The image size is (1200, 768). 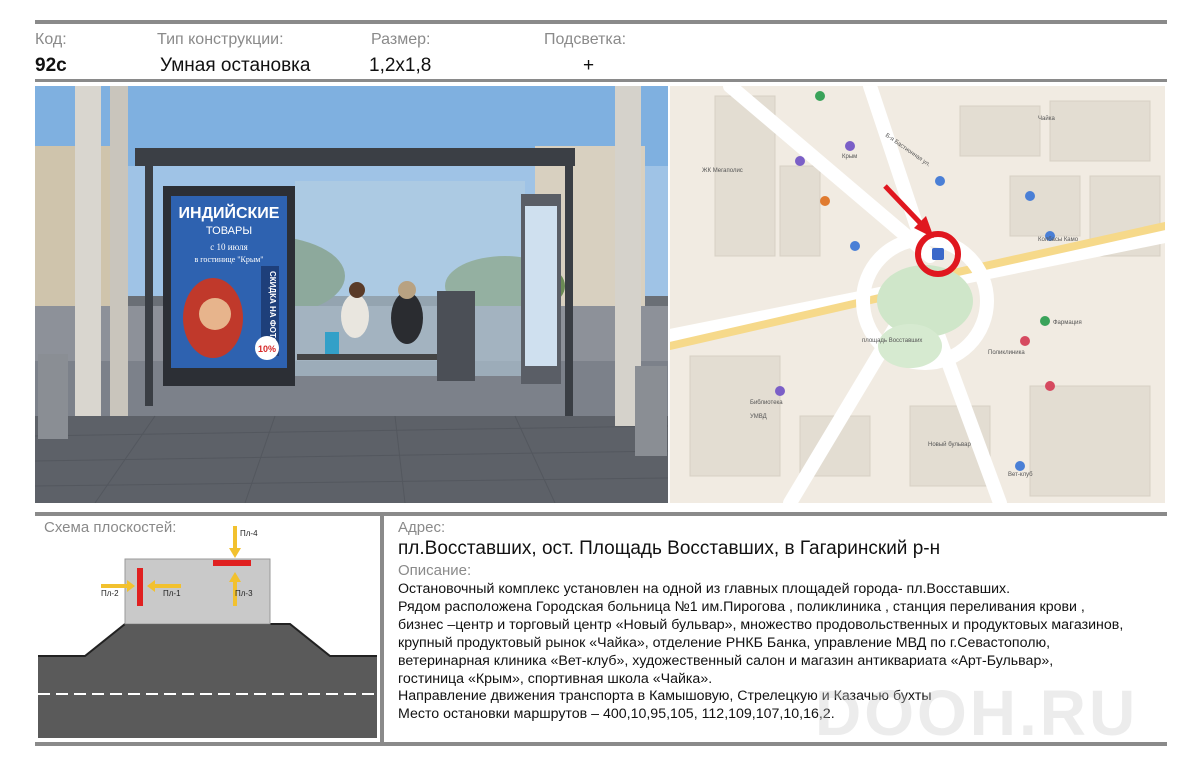 I want to click on poster-title-2: ТОВАРЫ, so click(x=229, y=231).